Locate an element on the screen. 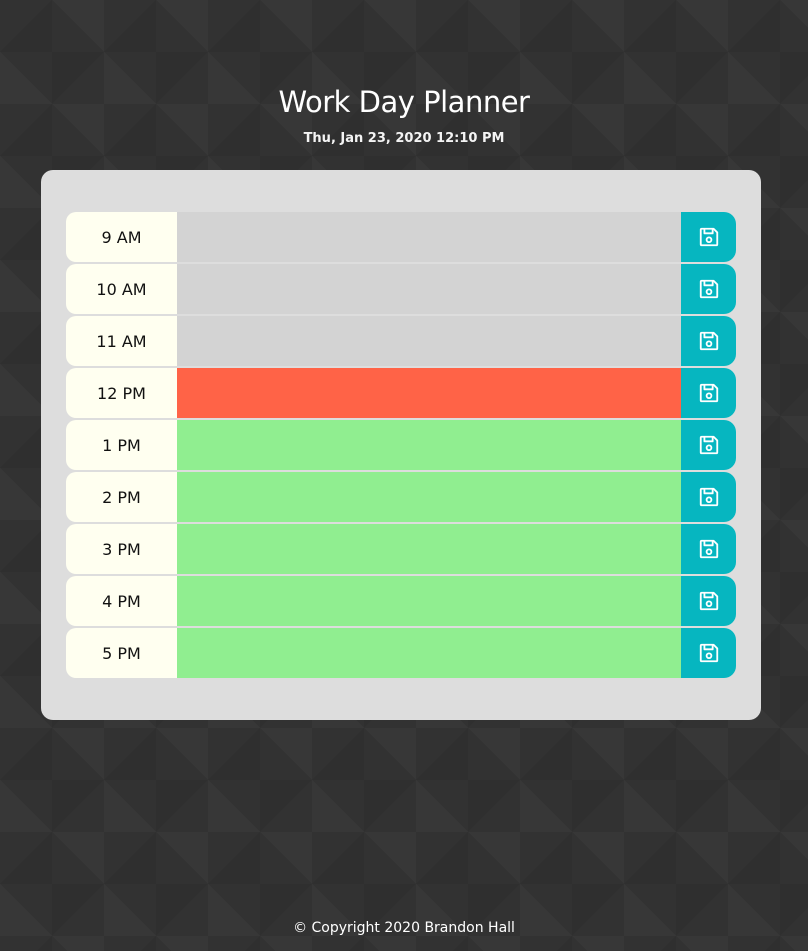 The image size is (808, 951). time-block-12pm: 12 PM is located at coordinates (401, 393).